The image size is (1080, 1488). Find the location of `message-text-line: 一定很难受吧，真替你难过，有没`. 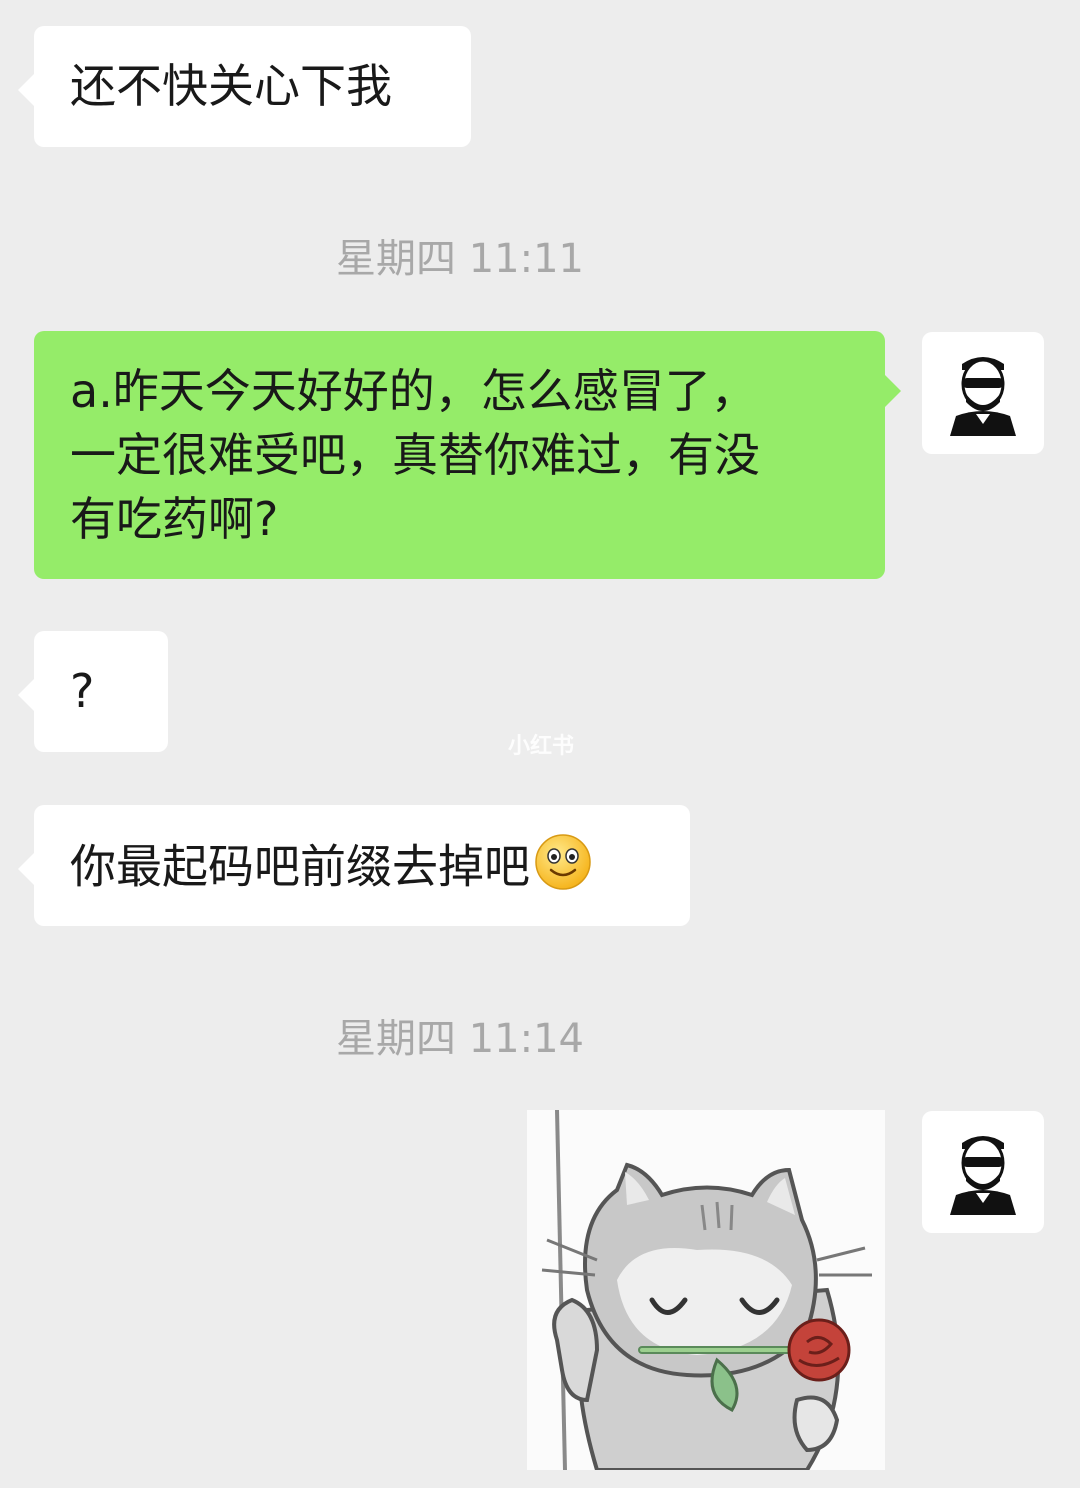

message-text-line: 一定很难受吧，真替你难过，有没 is located at coordinates (415, 455).